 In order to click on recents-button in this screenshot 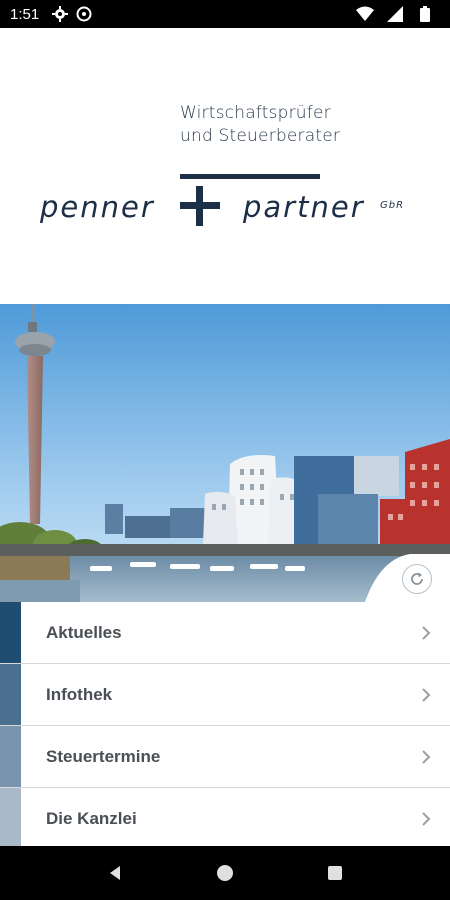, I will do `click(335, 873)`.